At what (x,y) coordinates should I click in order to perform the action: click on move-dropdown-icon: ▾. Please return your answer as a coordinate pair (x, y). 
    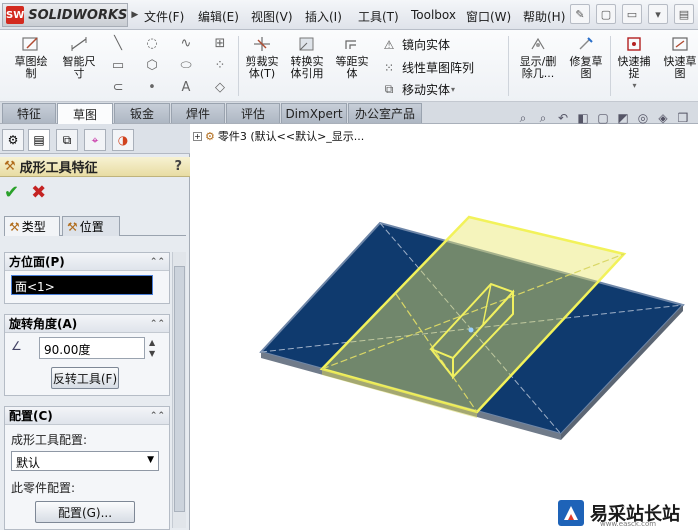
    Looking at the image, I should click on (453, 89).